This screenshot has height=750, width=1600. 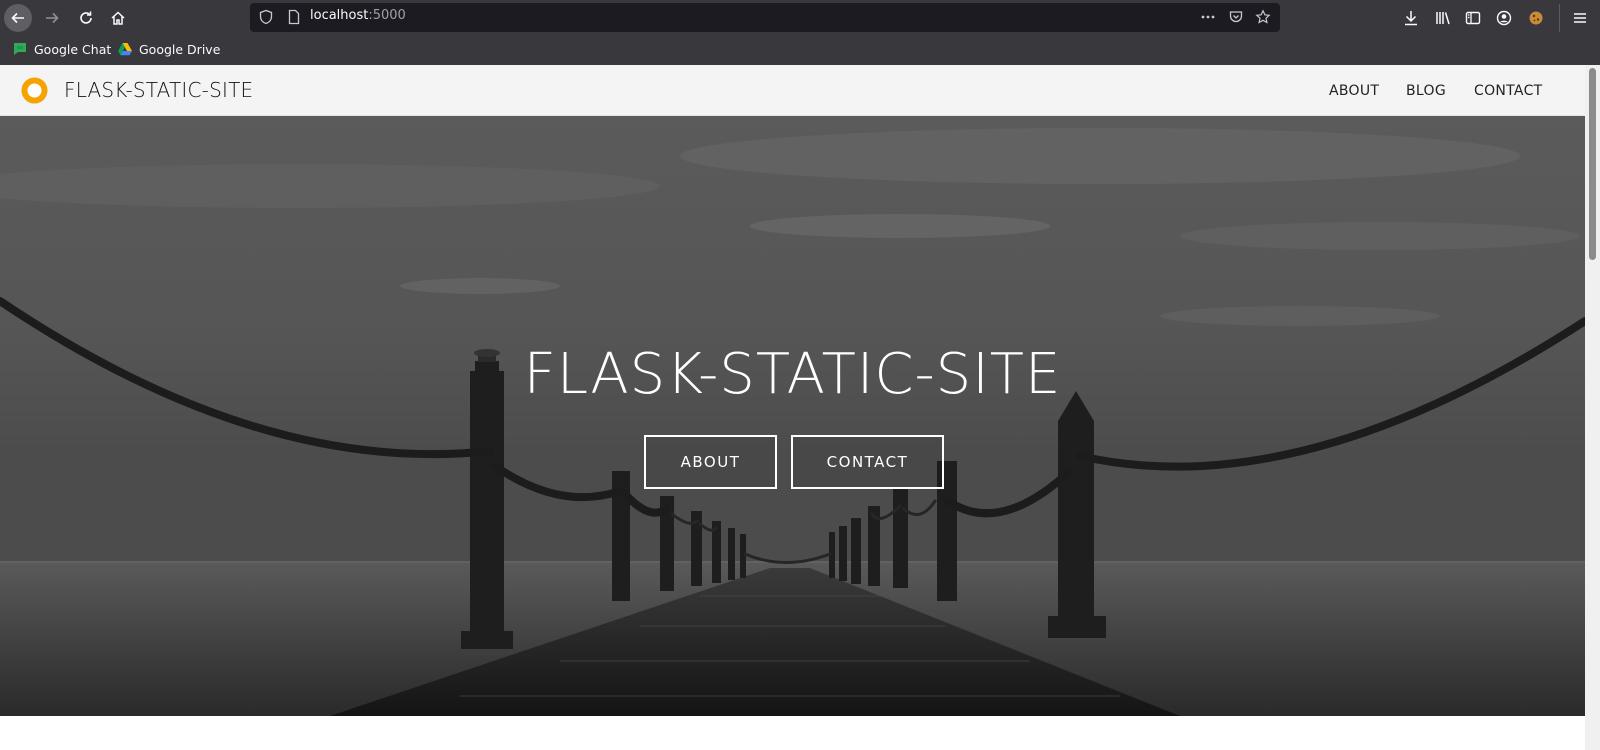 I want to click on more-actions-icon, so click(x=1208, y=17).